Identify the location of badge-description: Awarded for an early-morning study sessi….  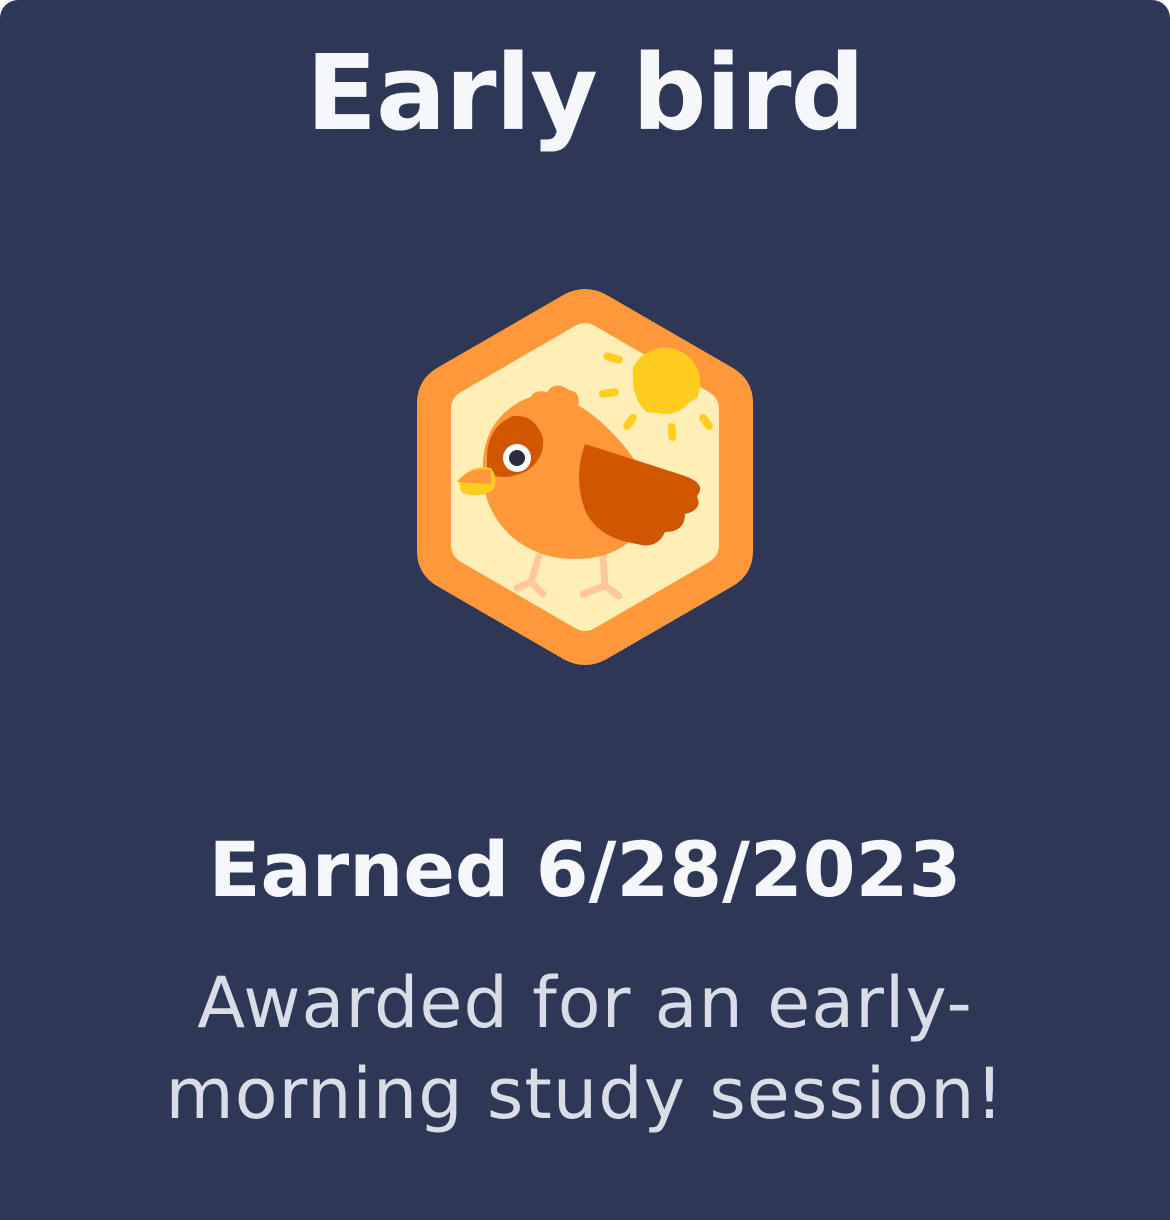
(585, 1048).